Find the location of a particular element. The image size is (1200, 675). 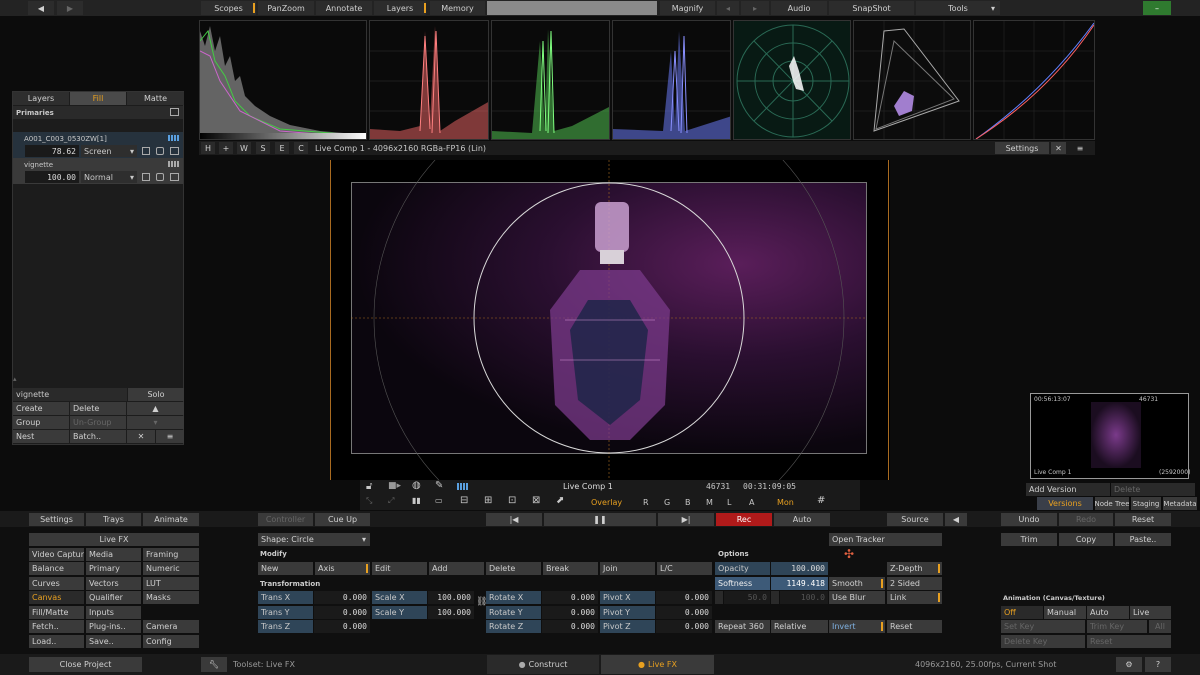

trans-x-value: 0.000 is located at coordinates (342, 597).